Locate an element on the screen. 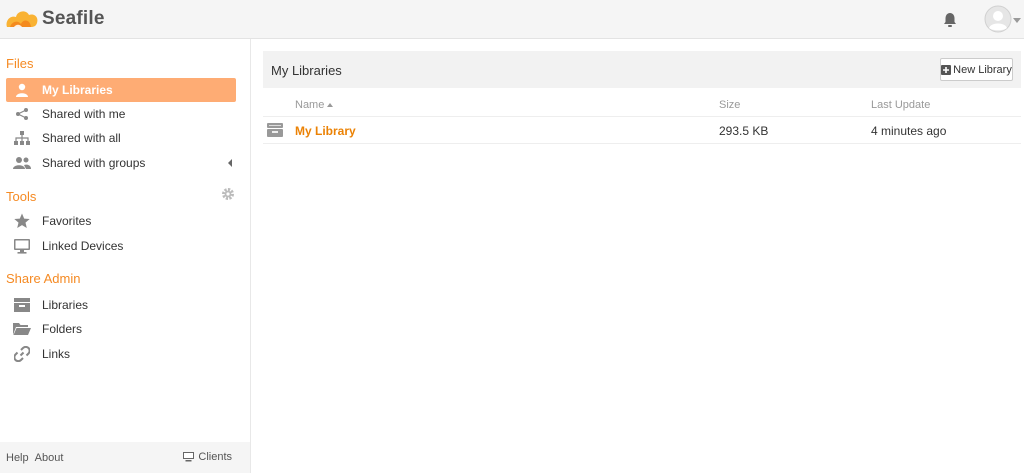  bell-icon is located at coordinates (950, 20).